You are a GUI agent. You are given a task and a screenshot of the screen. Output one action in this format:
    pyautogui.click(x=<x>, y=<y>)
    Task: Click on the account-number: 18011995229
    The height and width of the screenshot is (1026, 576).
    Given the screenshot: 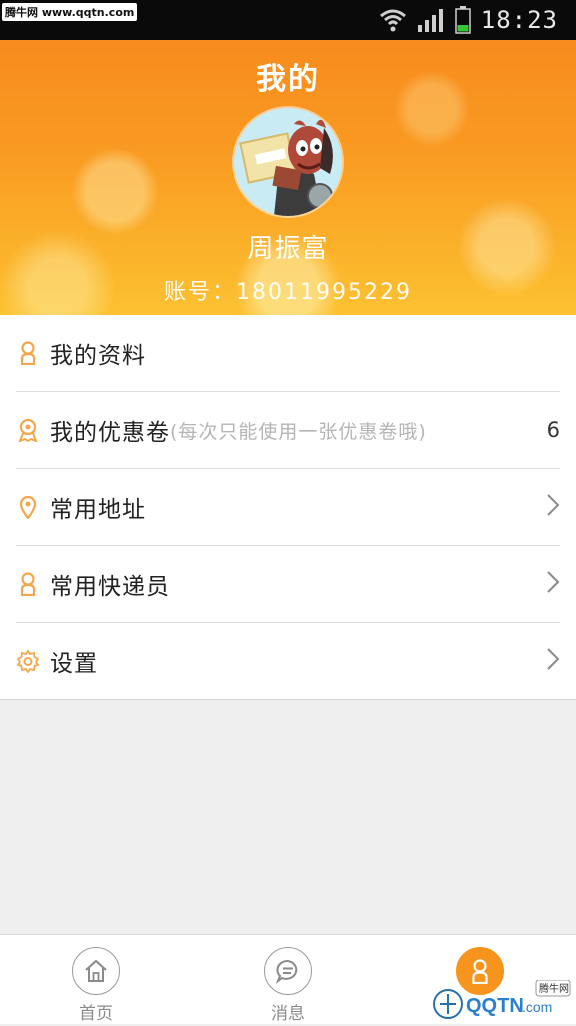 What is the action you would take?
    pyautogui.click(x=324, y=292)
    